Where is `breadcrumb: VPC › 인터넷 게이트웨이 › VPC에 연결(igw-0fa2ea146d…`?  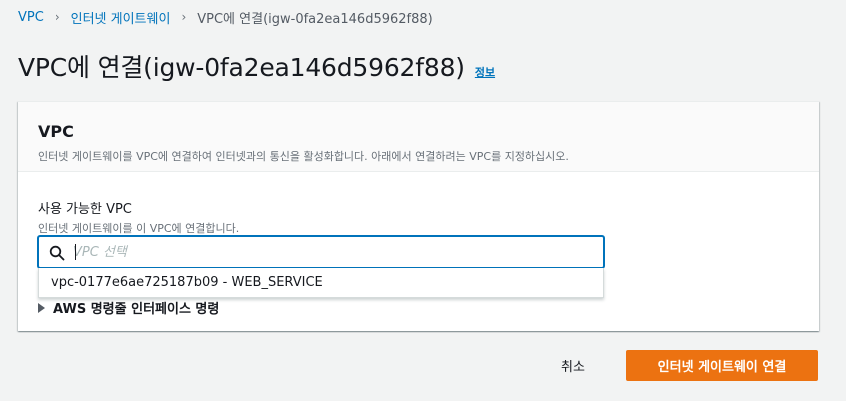 breadcrumb: VPC › 인터넷 게이트웨이 › VPC에 연결(igw-0fa2ea146d… is located at coordinates (225, 17).